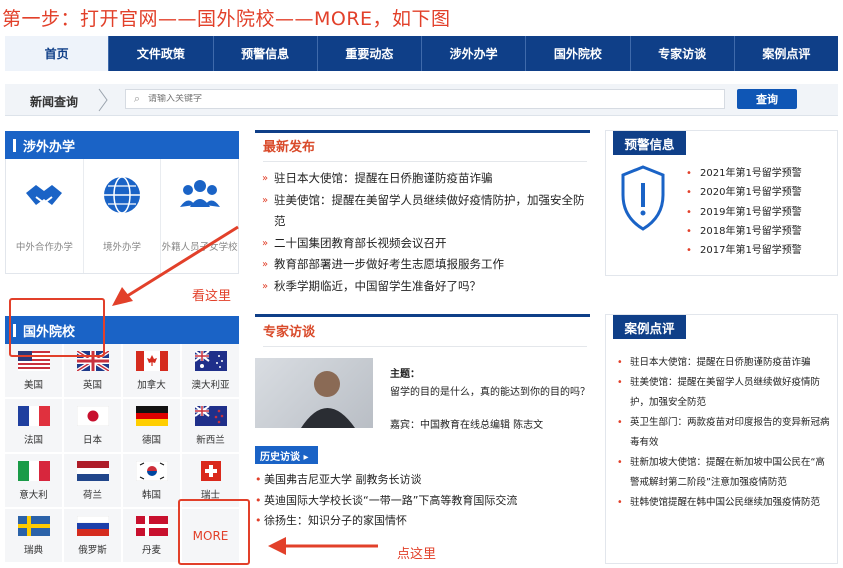 The height and width of the screenshot is (568, 843). I want to click on warning-item: 2020年第1号留学预警, so click(761, 193).